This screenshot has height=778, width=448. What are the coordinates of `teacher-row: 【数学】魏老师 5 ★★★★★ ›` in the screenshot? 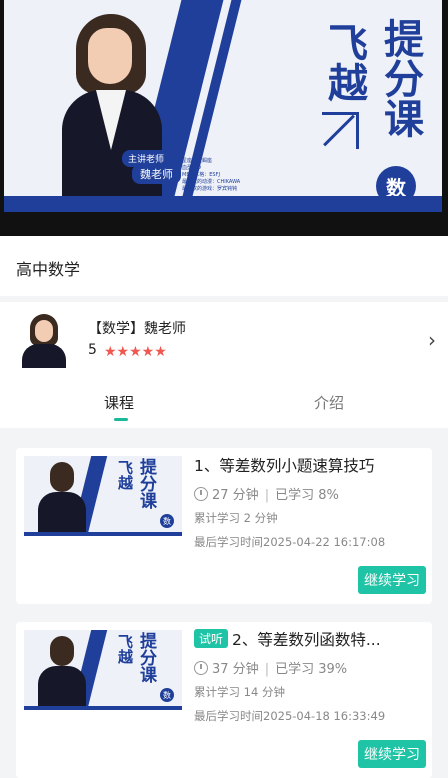 It's located at (224, 339).